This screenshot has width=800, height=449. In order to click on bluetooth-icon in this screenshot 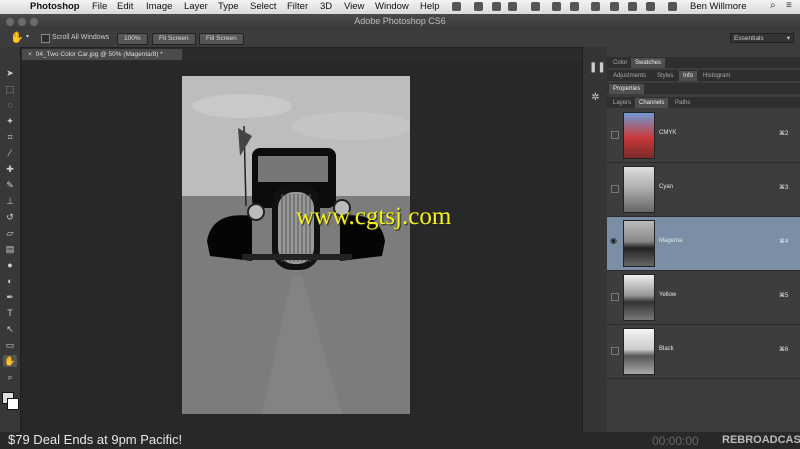, I will do `click(574, 6)`.